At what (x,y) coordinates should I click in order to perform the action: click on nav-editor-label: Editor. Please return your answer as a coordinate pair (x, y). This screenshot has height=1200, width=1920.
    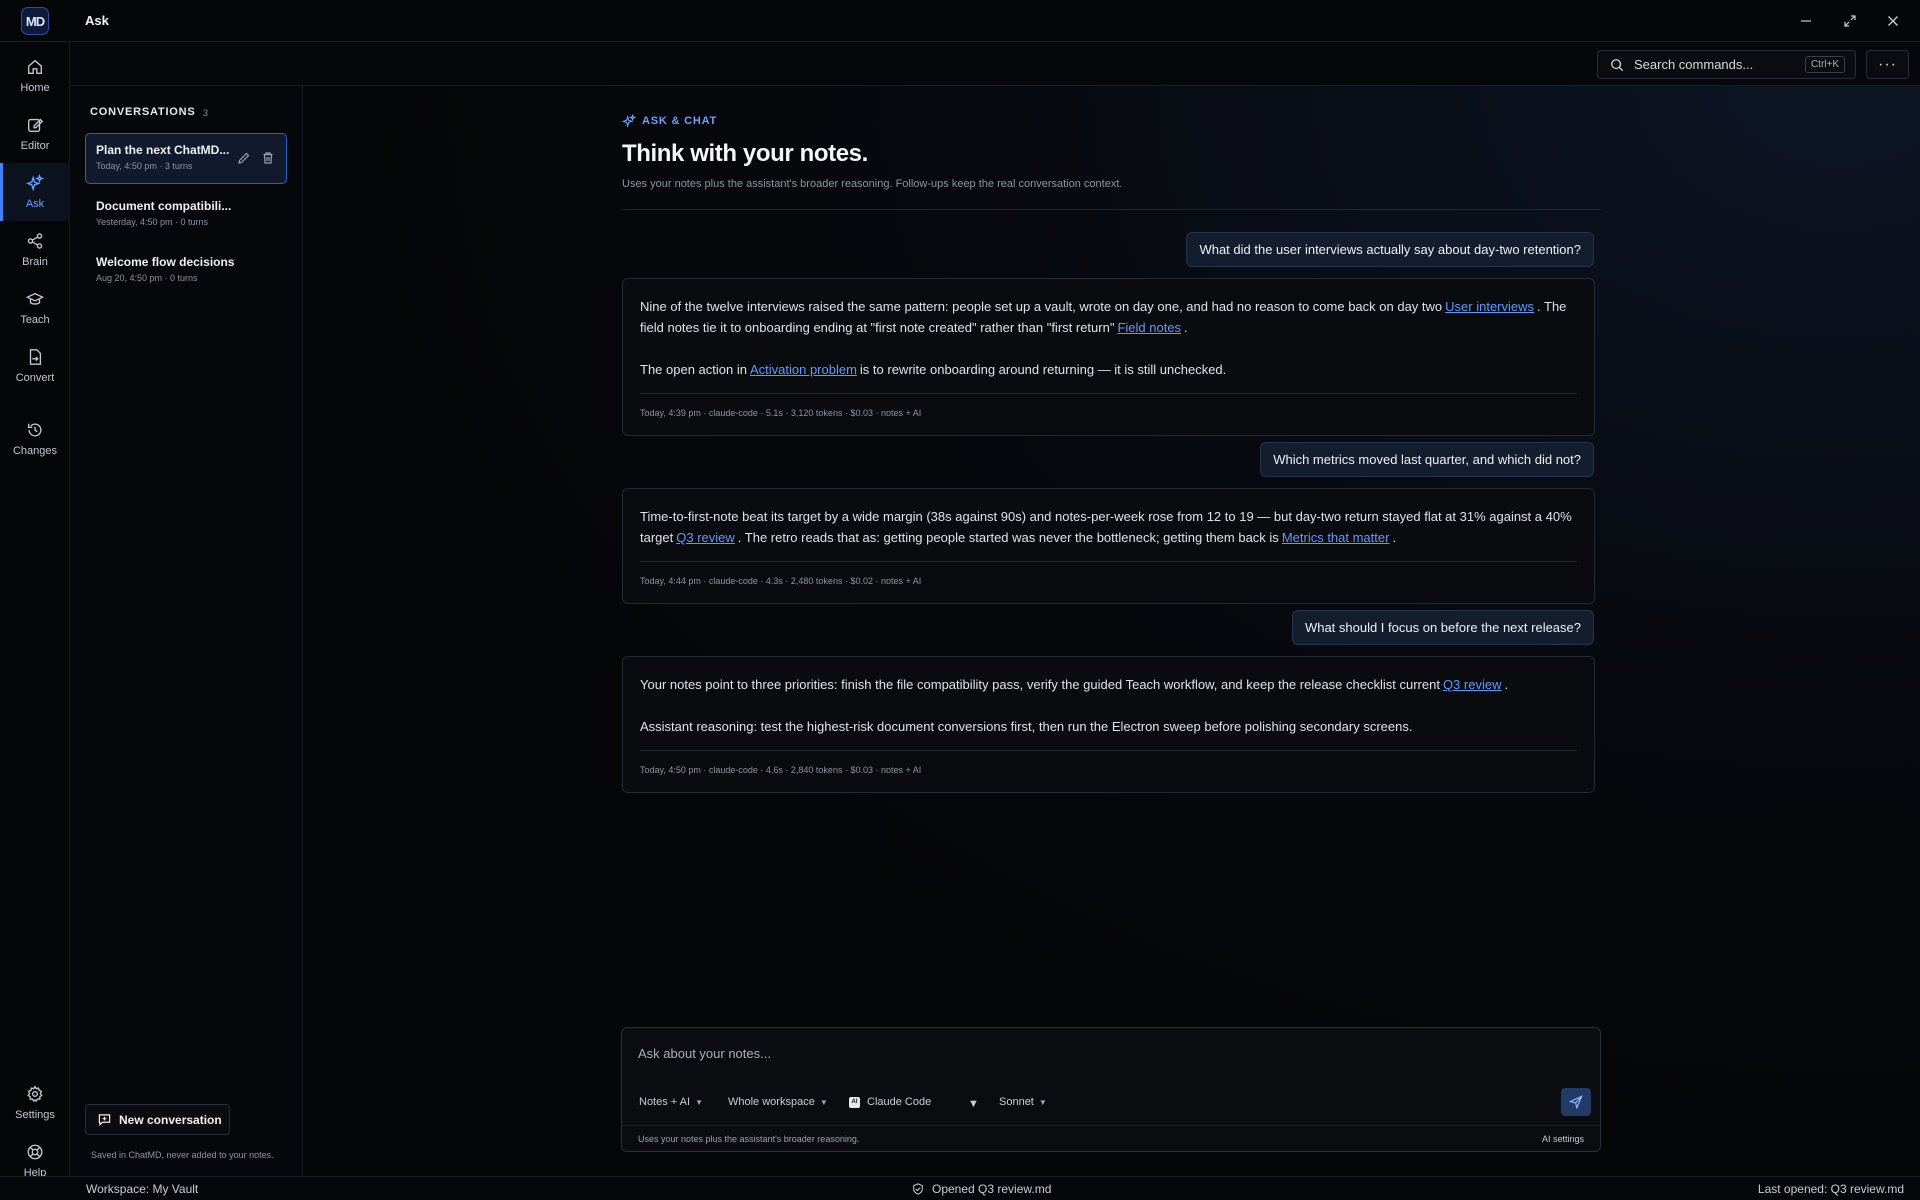
    Looking at the image, I should click on (35, 146).